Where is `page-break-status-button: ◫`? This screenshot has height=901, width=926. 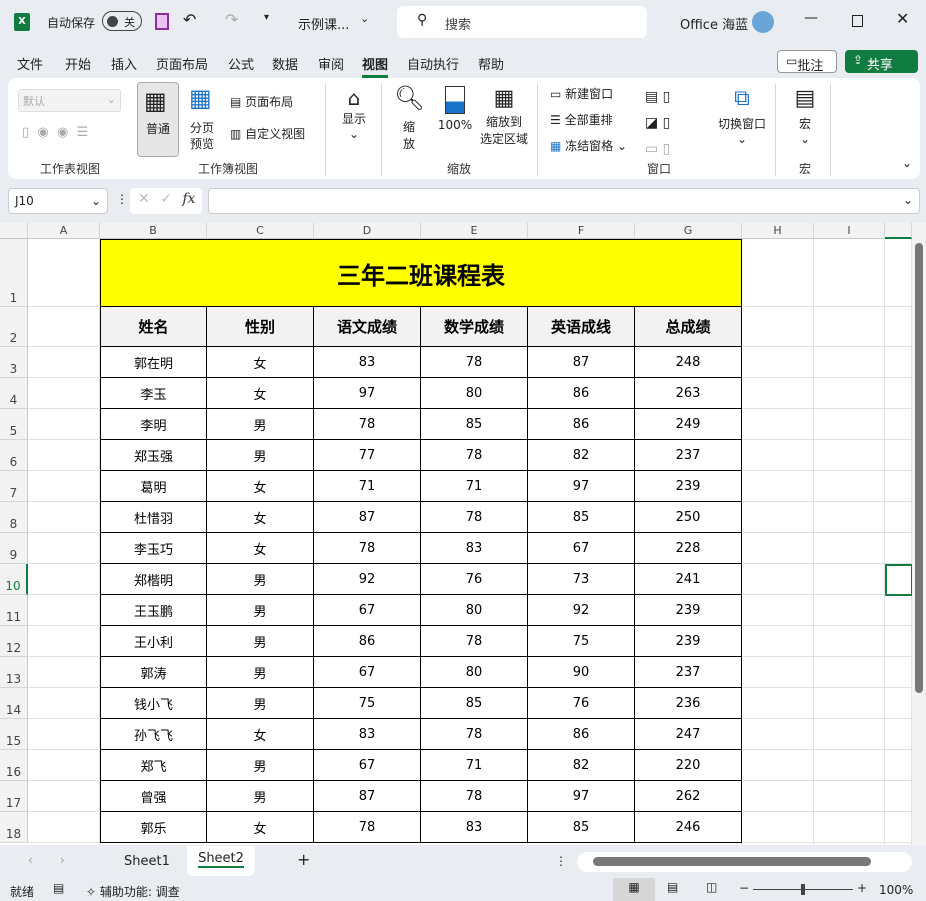
page-break-status-button: ◫ is located at coordinates (711, 887).